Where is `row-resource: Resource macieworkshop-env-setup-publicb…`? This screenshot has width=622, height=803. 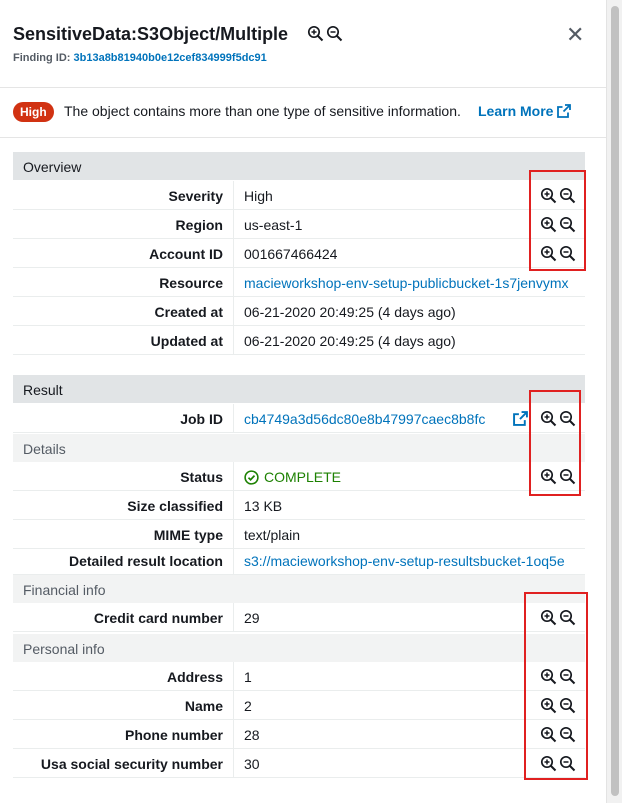
row-resource: Resource macieworkshop-env-setup-publicb… is located at coordinates (299, 282).